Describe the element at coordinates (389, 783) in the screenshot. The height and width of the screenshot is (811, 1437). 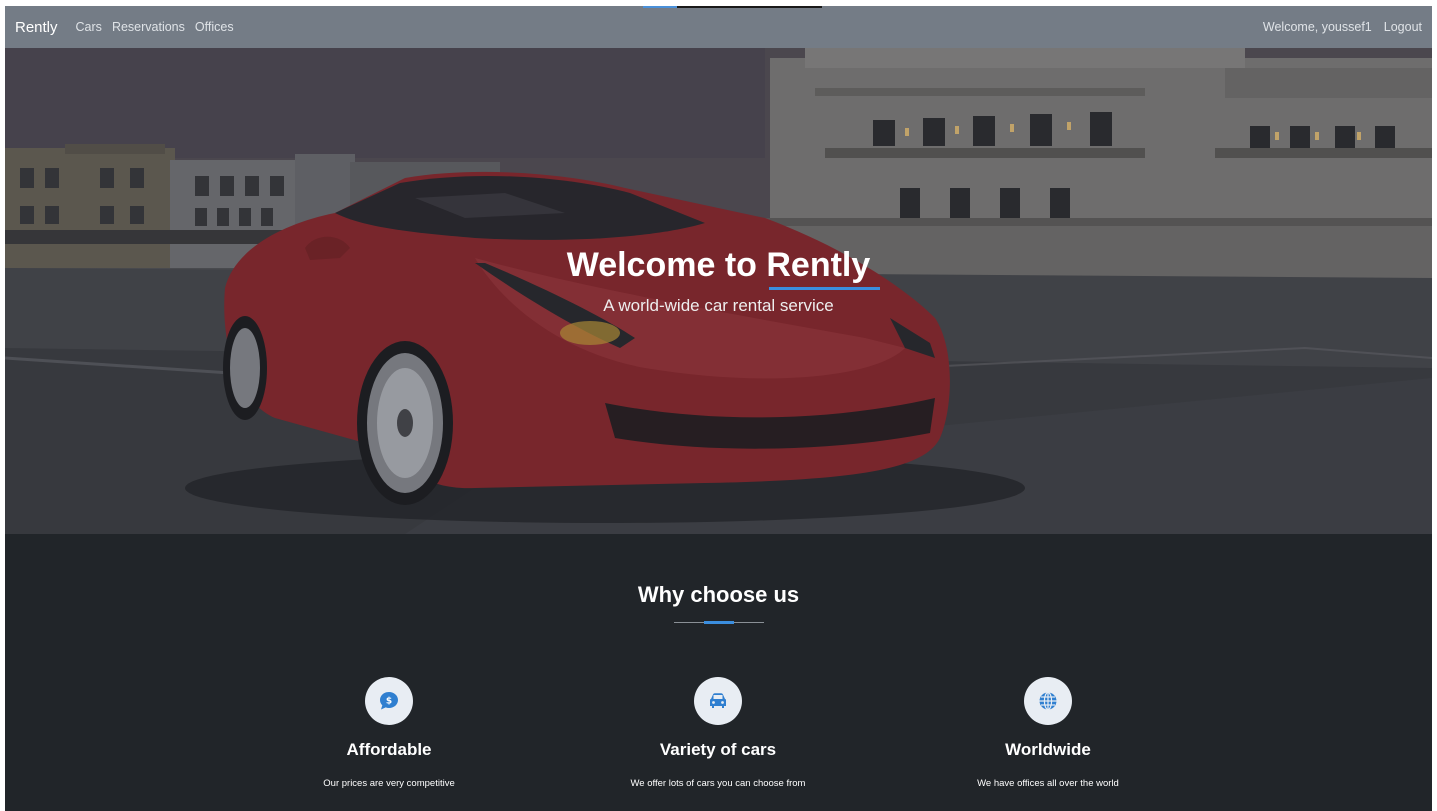
I see `feature-text: Our prices are very competitive` at that location.